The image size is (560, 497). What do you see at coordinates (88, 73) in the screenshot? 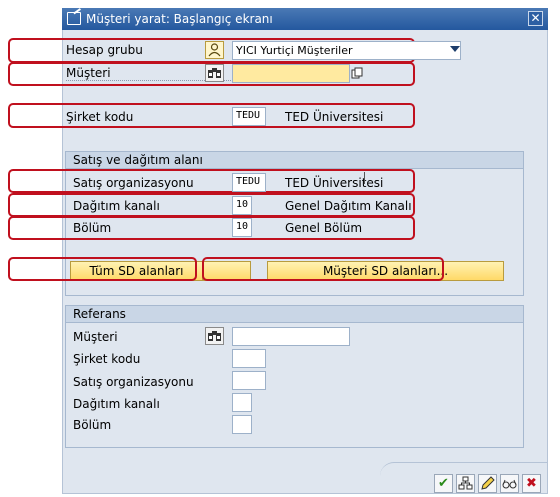
I see `customer-label: Müşteri` at bounding box center [88, 73].